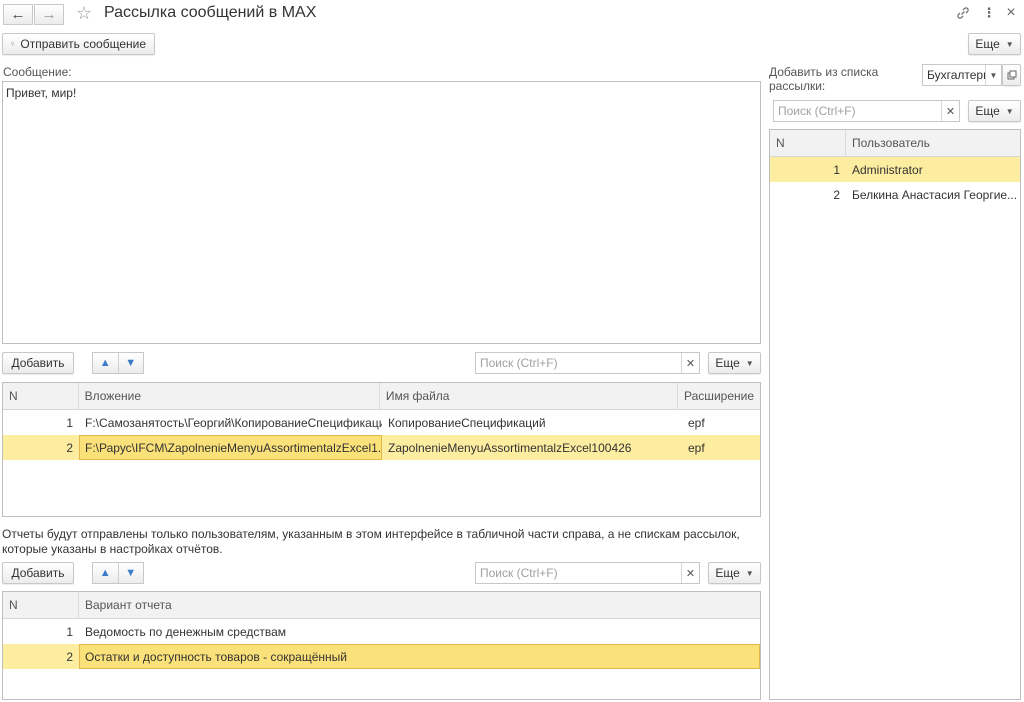  I want to click on open-list-button, so click(1011, 75).